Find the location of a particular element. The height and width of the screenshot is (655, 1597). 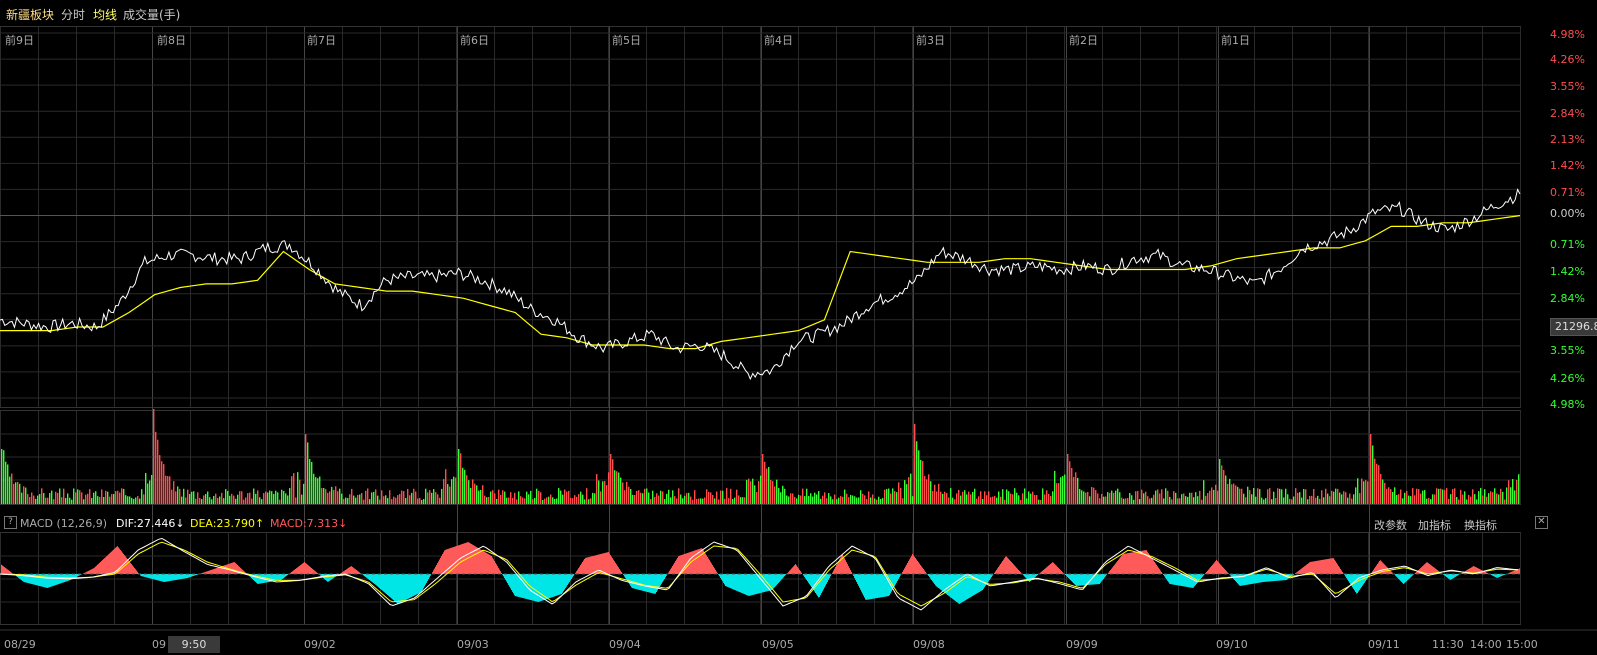

price-label-down: 2.84% is located at coordinates (1567, 298).